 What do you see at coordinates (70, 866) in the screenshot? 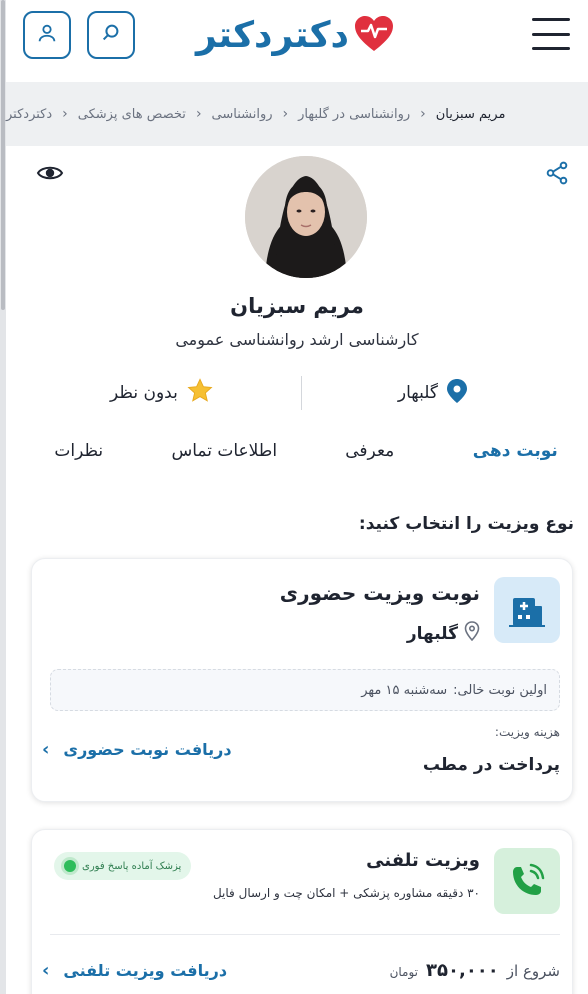
I see `online-dot-icon` at bounding box center [70, 866].